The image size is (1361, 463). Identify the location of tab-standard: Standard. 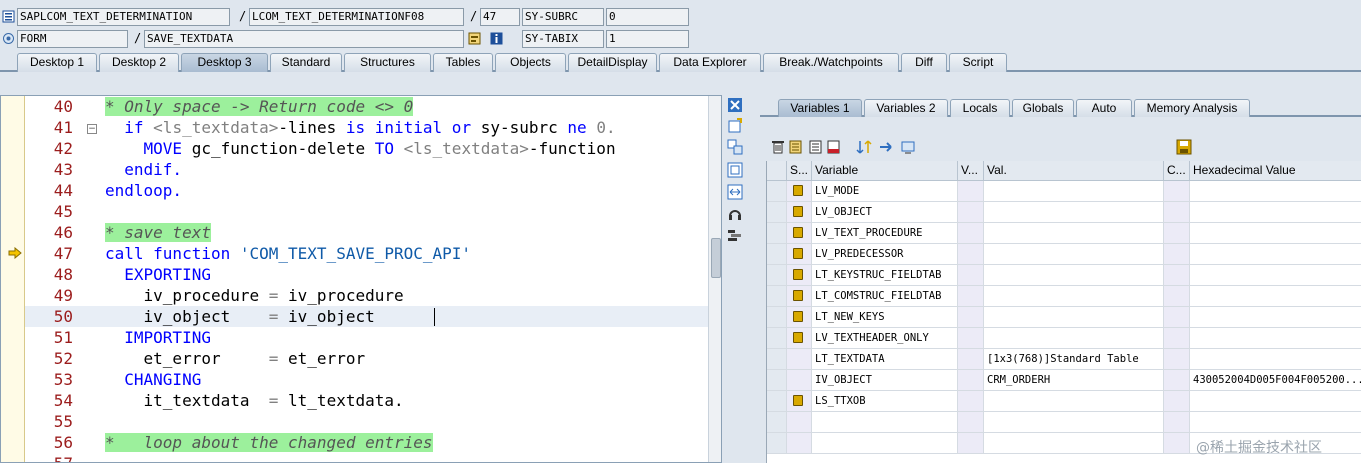
(306, 62).